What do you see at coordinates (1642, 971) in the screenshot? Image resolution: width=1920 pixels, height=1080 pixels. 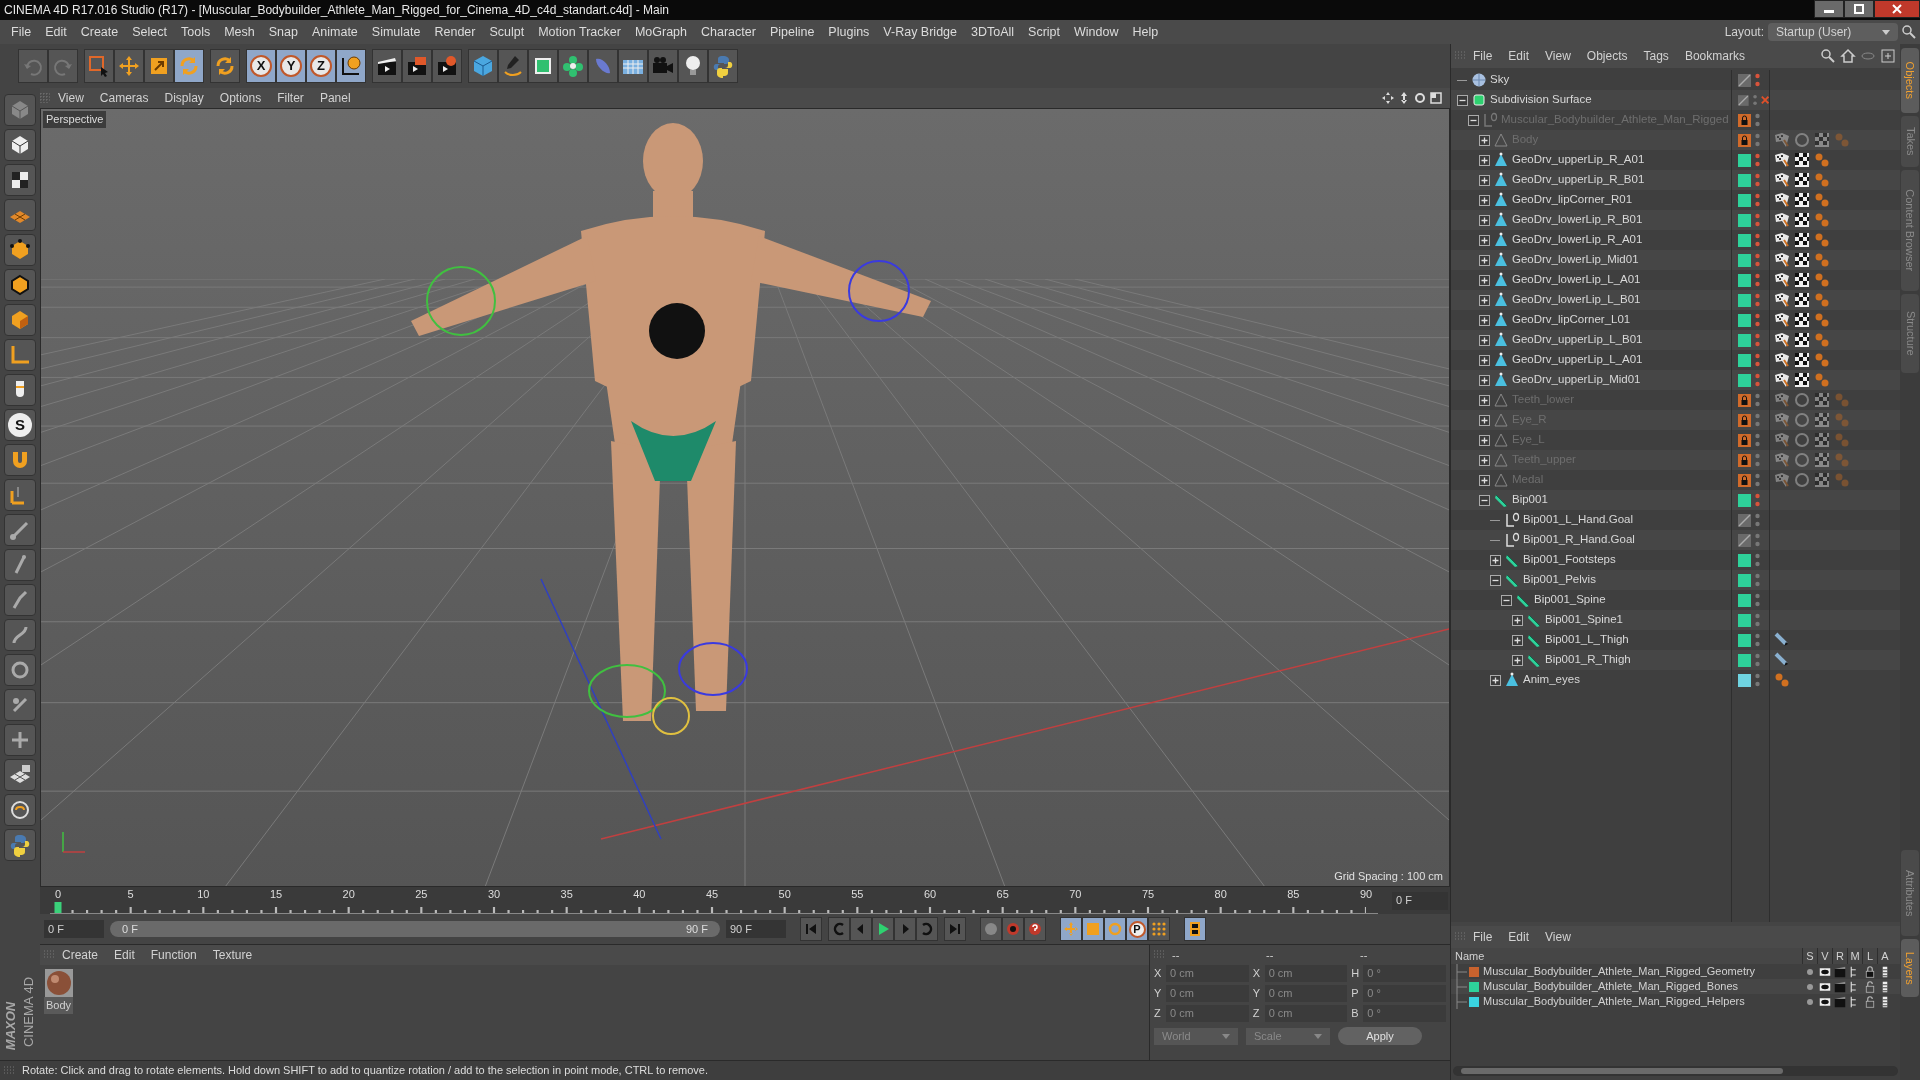 I see `layer-name: Muscular_Bodybuilder_Athlete_Man_Rigged_Geometry` at bounding box center [1642, 971].